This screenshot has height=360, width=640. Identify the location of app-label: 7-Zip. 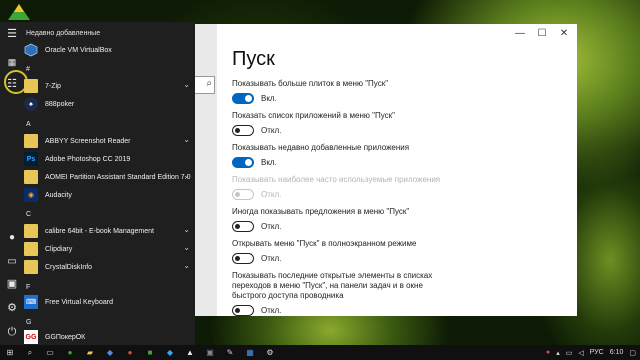
(53, 86).